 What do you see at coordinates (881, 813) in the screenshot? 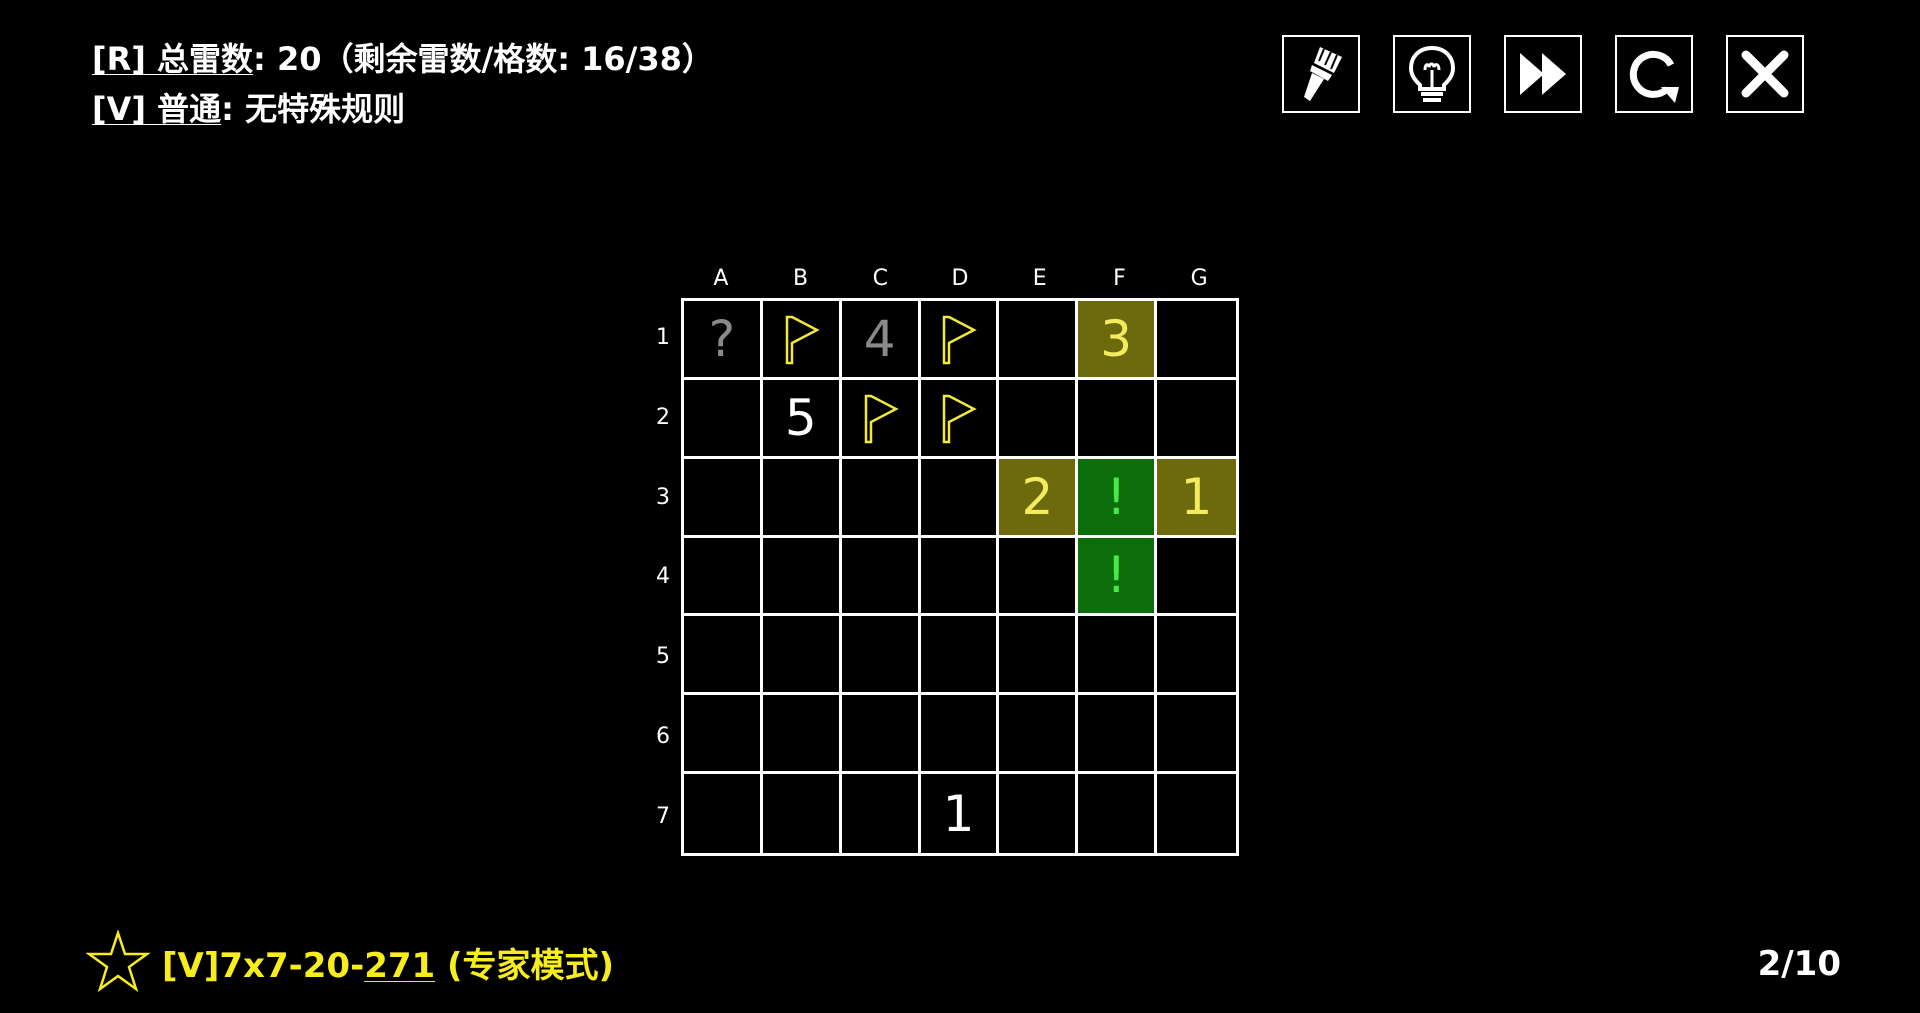
I see `cell-c7` at bounding box center [881, 813].